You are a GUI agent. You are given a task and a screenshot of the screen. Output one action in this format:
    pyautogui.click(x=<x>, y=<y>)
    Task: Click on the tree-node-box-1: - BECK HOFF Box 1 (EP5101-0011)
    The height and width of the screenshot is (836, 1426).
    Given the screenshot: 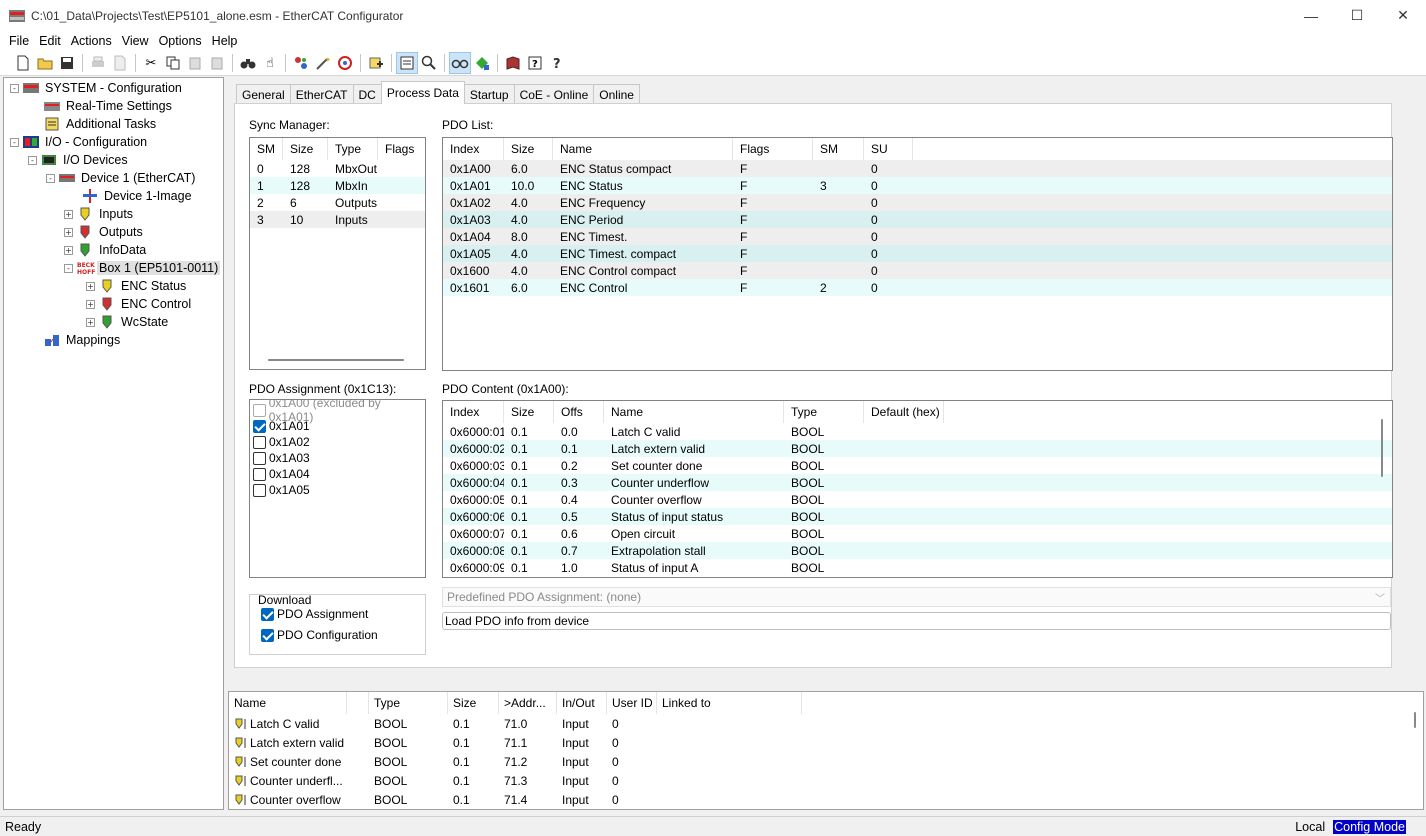 What is the action you would take?
    pyautogui.click(x=142, y=268)
    